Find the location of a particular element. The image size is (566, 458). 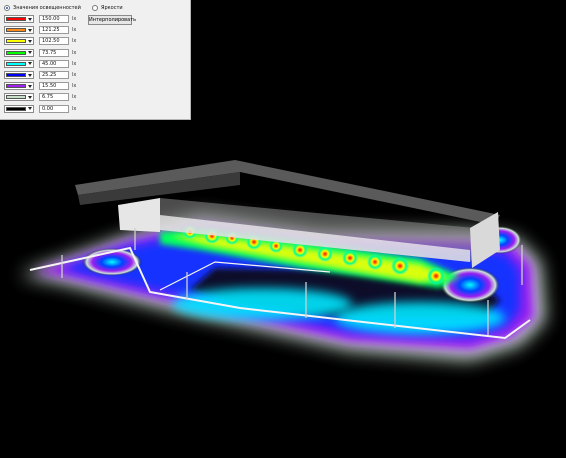

legend-row: 0.00 lx is located at coordinates (40, 109).